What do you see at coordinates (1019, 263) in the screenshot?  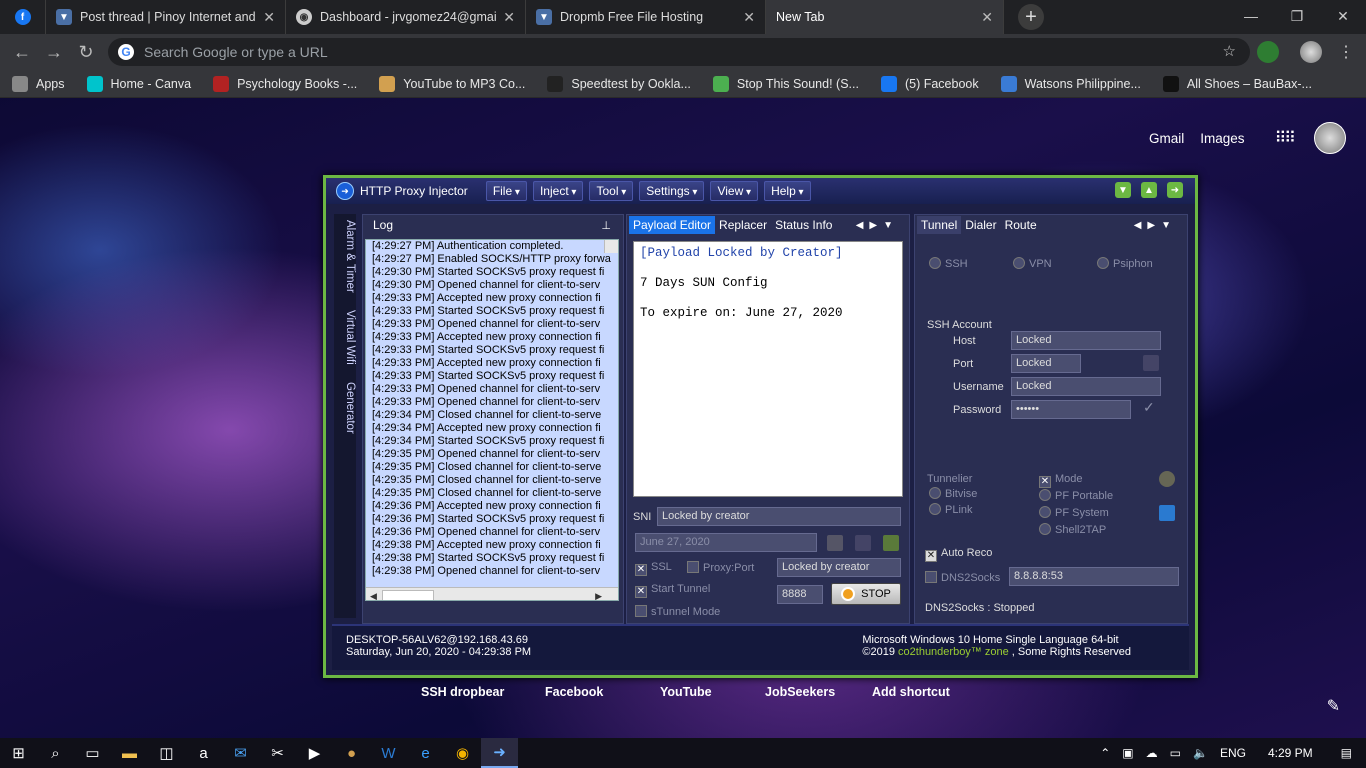 I see `vpn-radio` at bounding box center [1019, 263].